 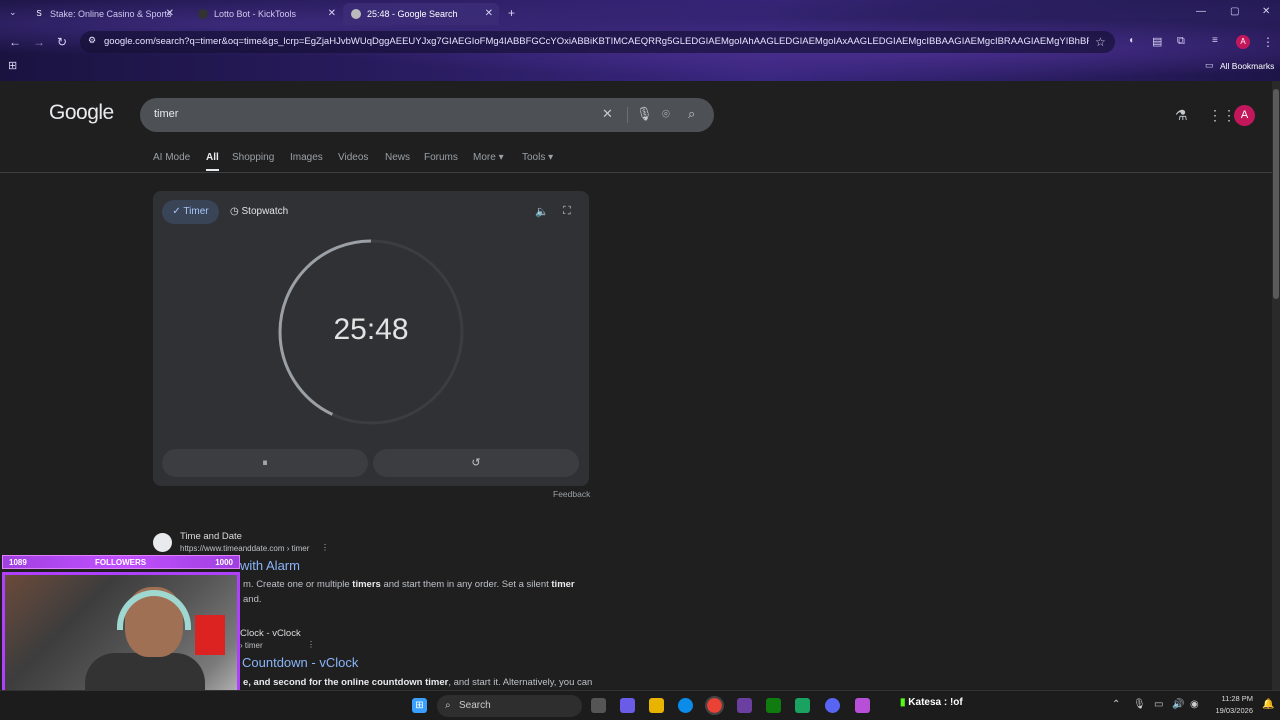 I want to click on tab-images: Images, so click(x=306, y=157).